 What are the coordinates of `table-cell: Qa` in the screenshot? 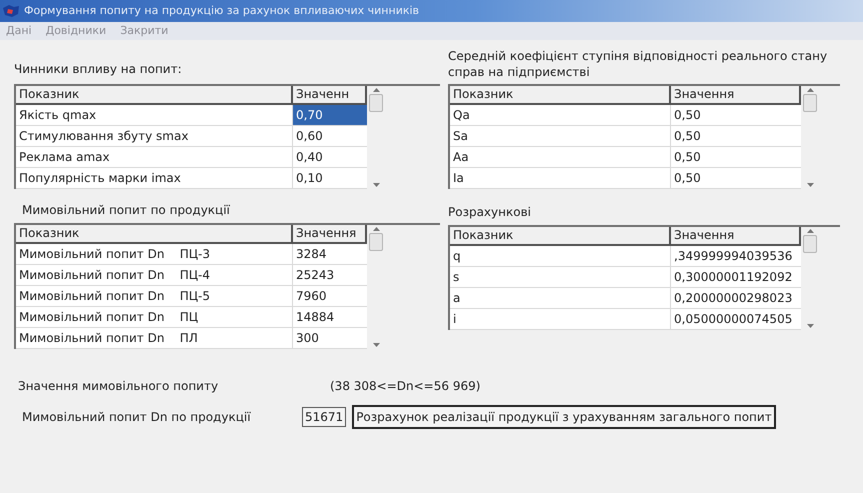 It's located at (560, 115).